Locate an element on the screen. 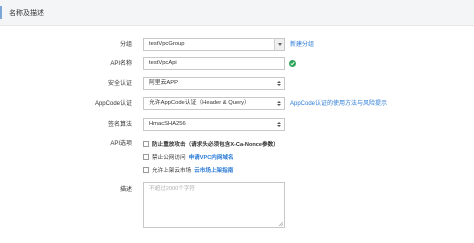 This screenshot has width=474, height=243. api-options-label: API选项 is located at coordinates (121, 144).